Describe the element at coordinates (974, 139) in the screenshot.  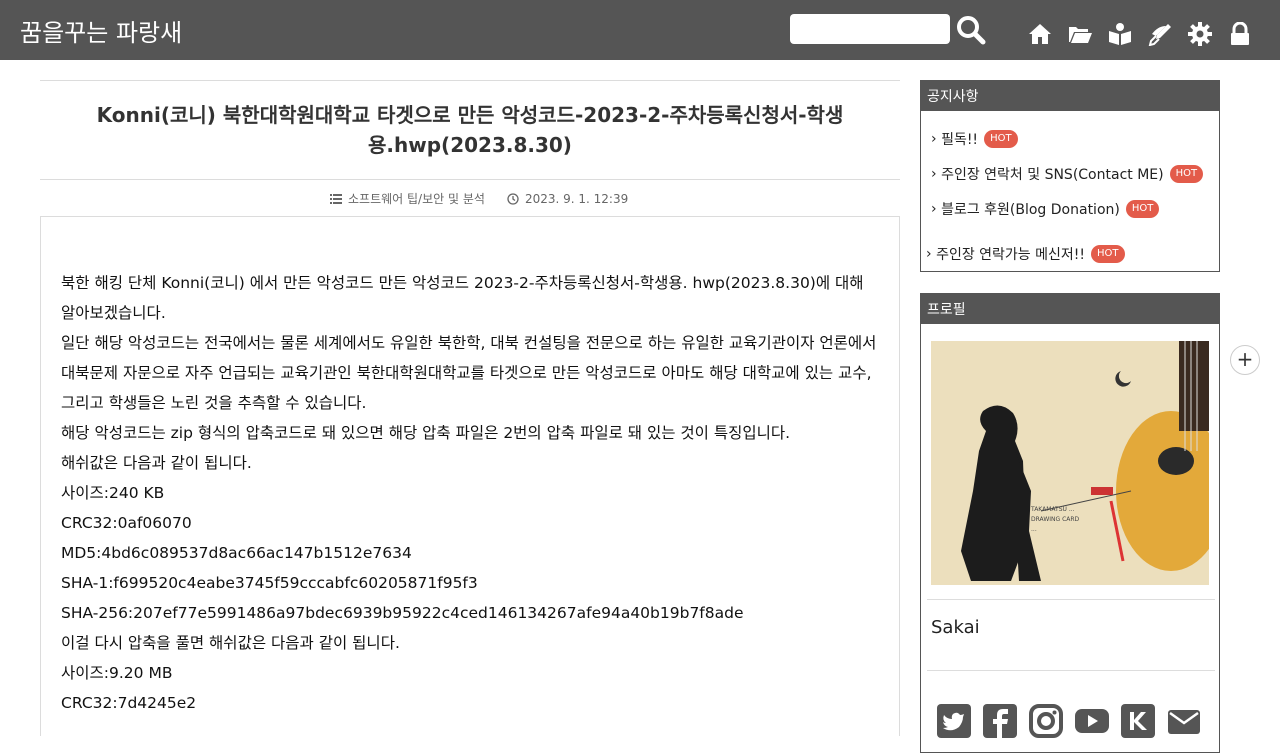
I see `notice-item: › 필독!! HOT` at that location.